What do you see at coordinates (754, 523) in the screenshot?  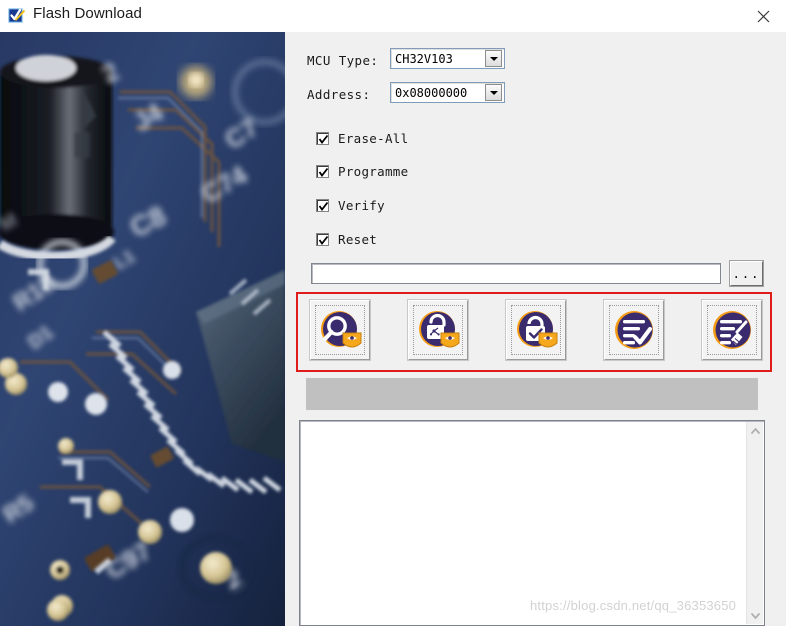 I see `log-scrollbar` at bounding box center [754, 523].